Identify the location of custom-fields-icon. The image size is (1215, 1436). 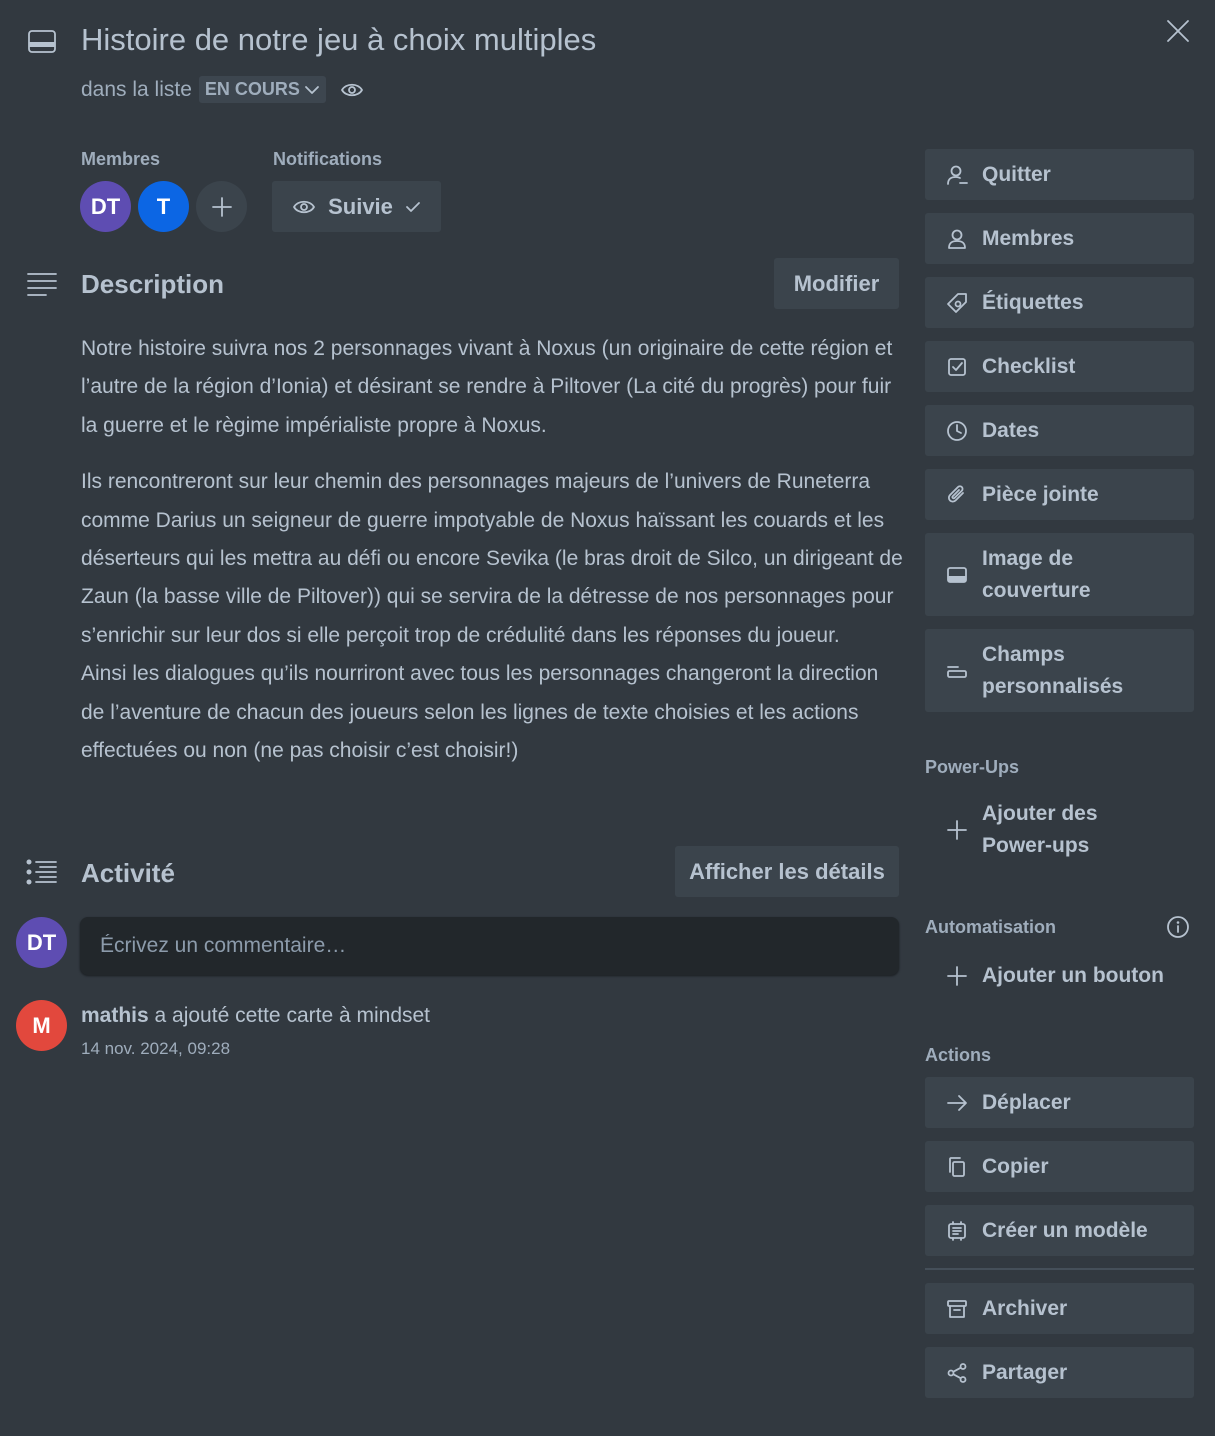
(957, 671).